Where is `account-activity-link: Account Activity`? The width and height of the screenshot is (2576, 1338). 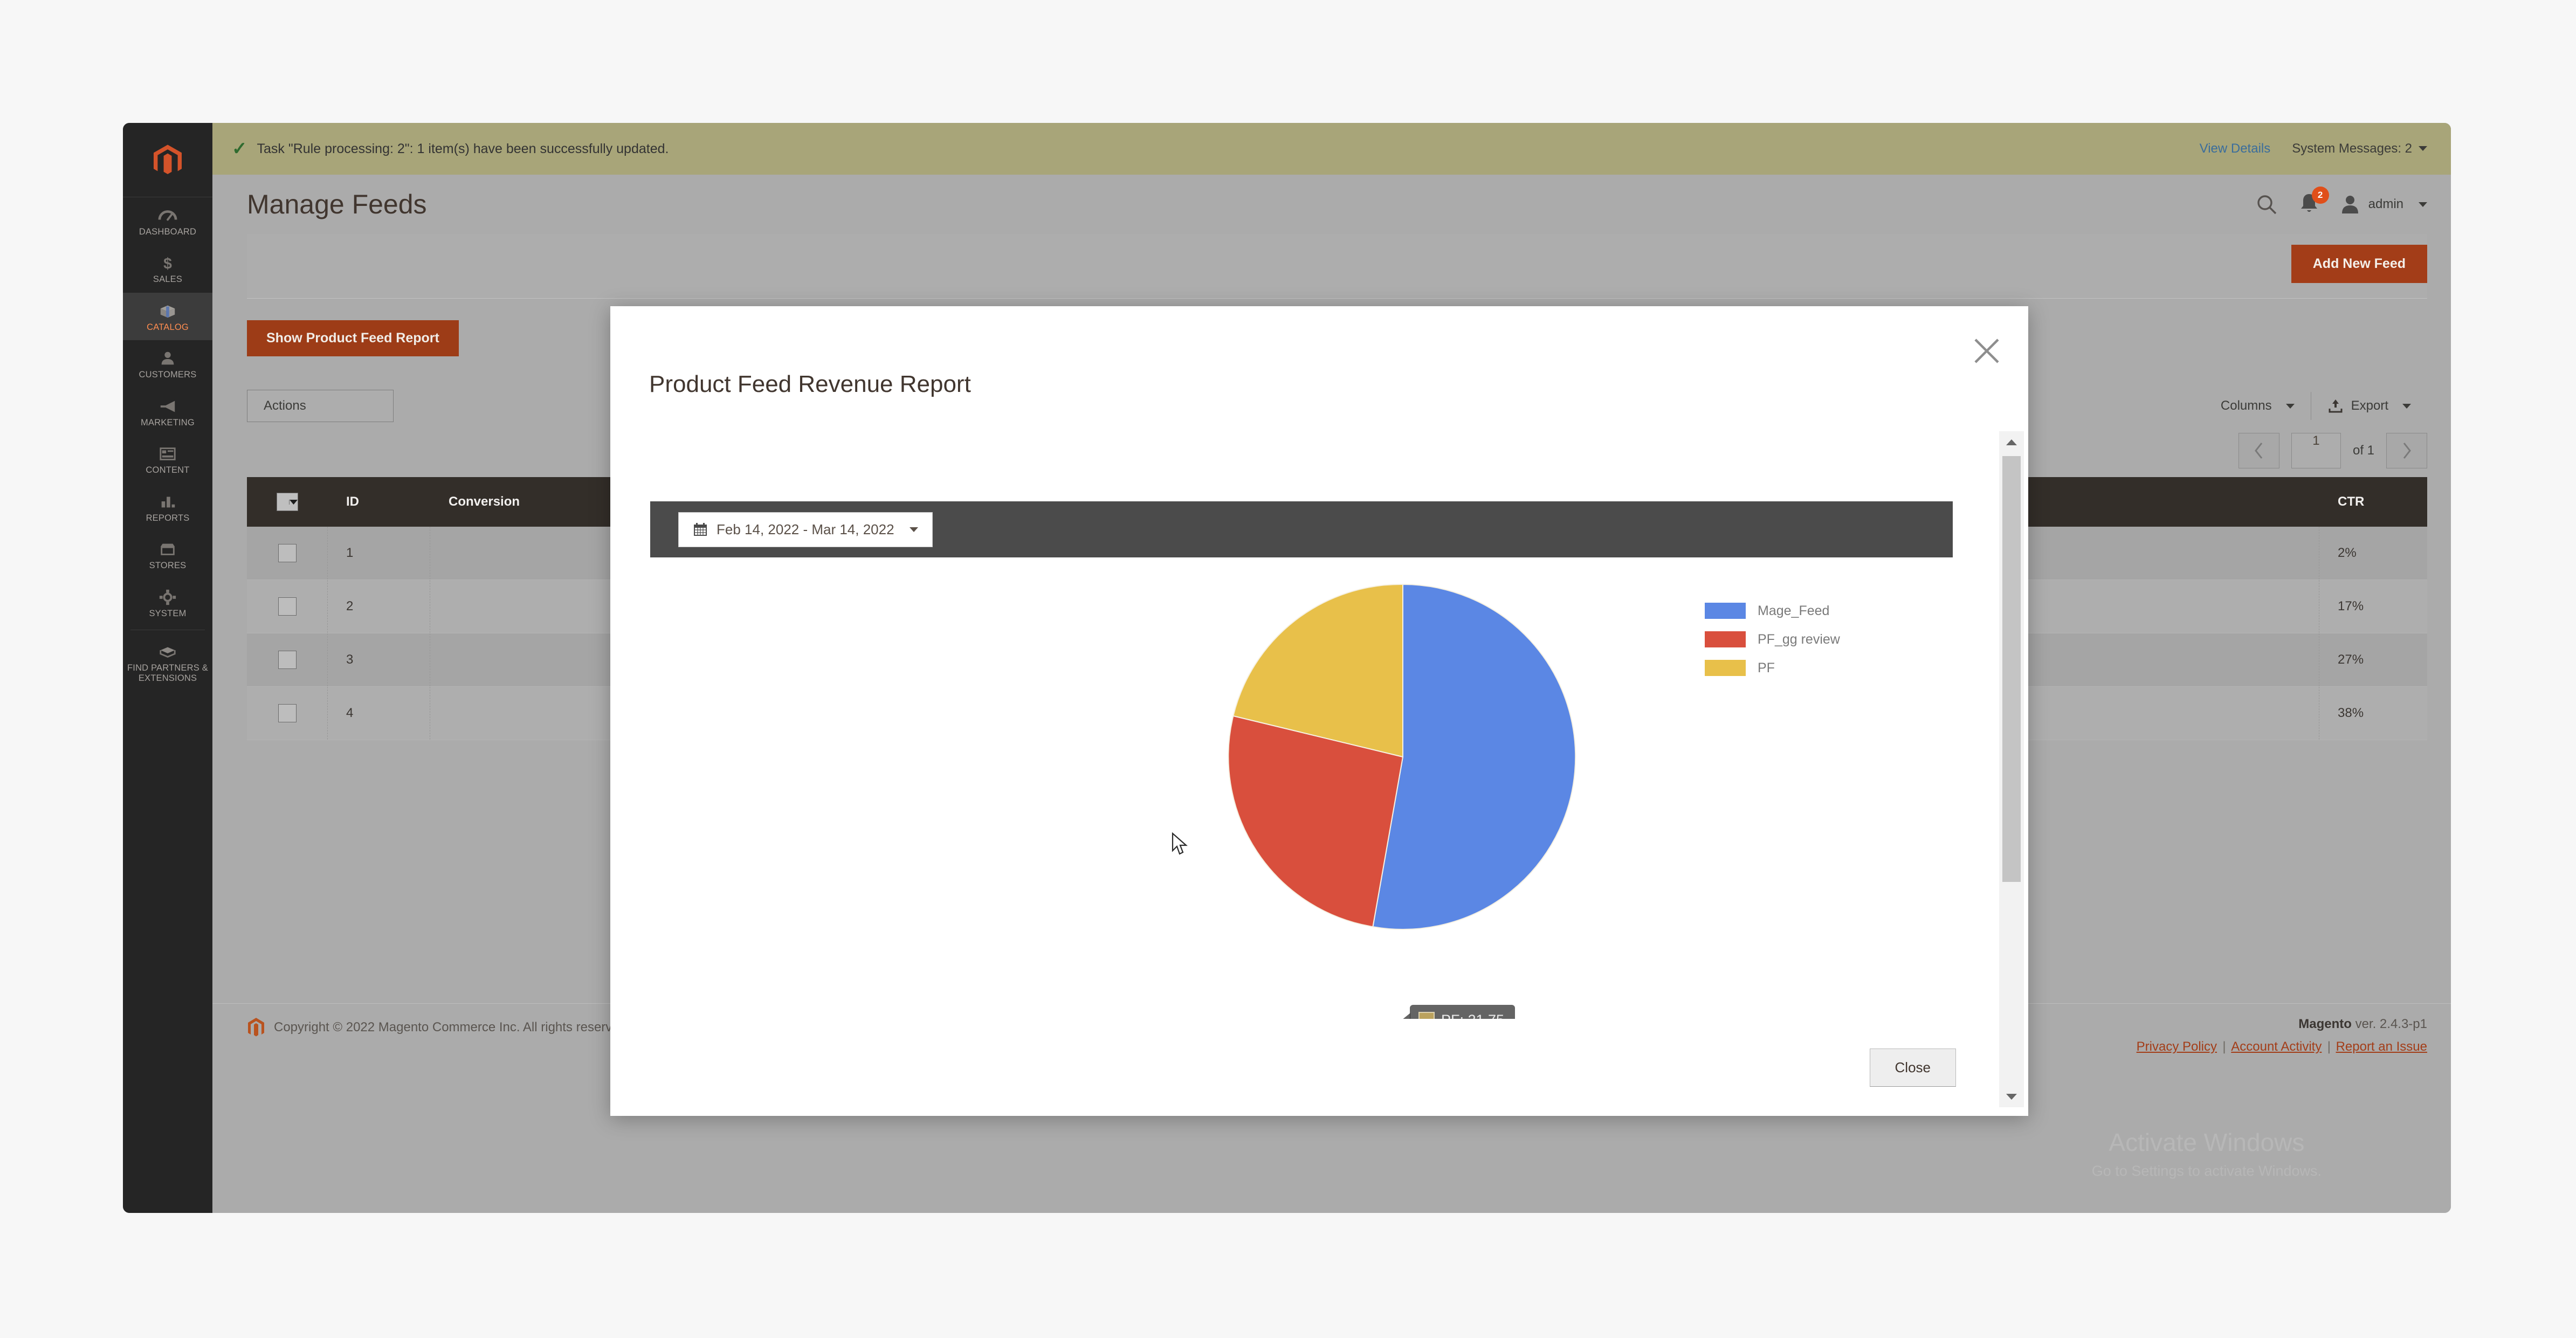 account-activity-link: Account Activity is located at coordinates (2276, 1046).